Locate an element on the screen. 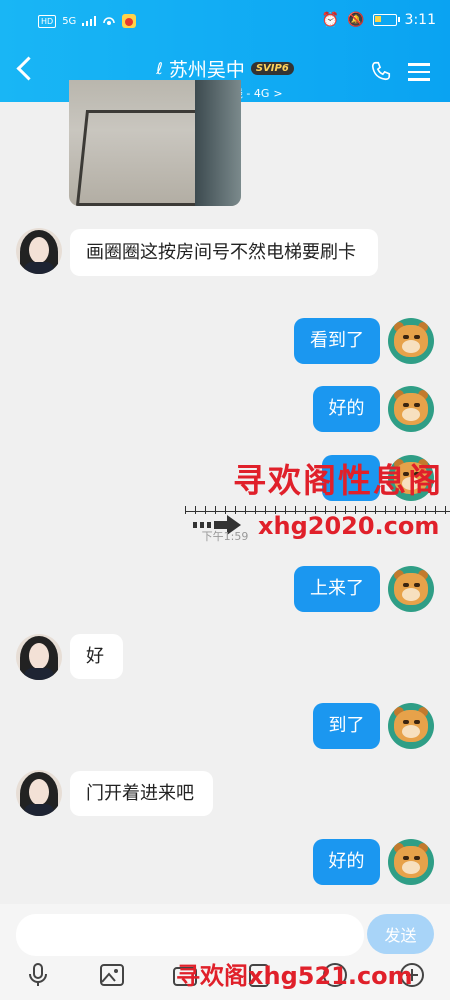 The height and width of the screenshot is (1000, 450). send-button: 发送 is located at coordinates (400, 934).